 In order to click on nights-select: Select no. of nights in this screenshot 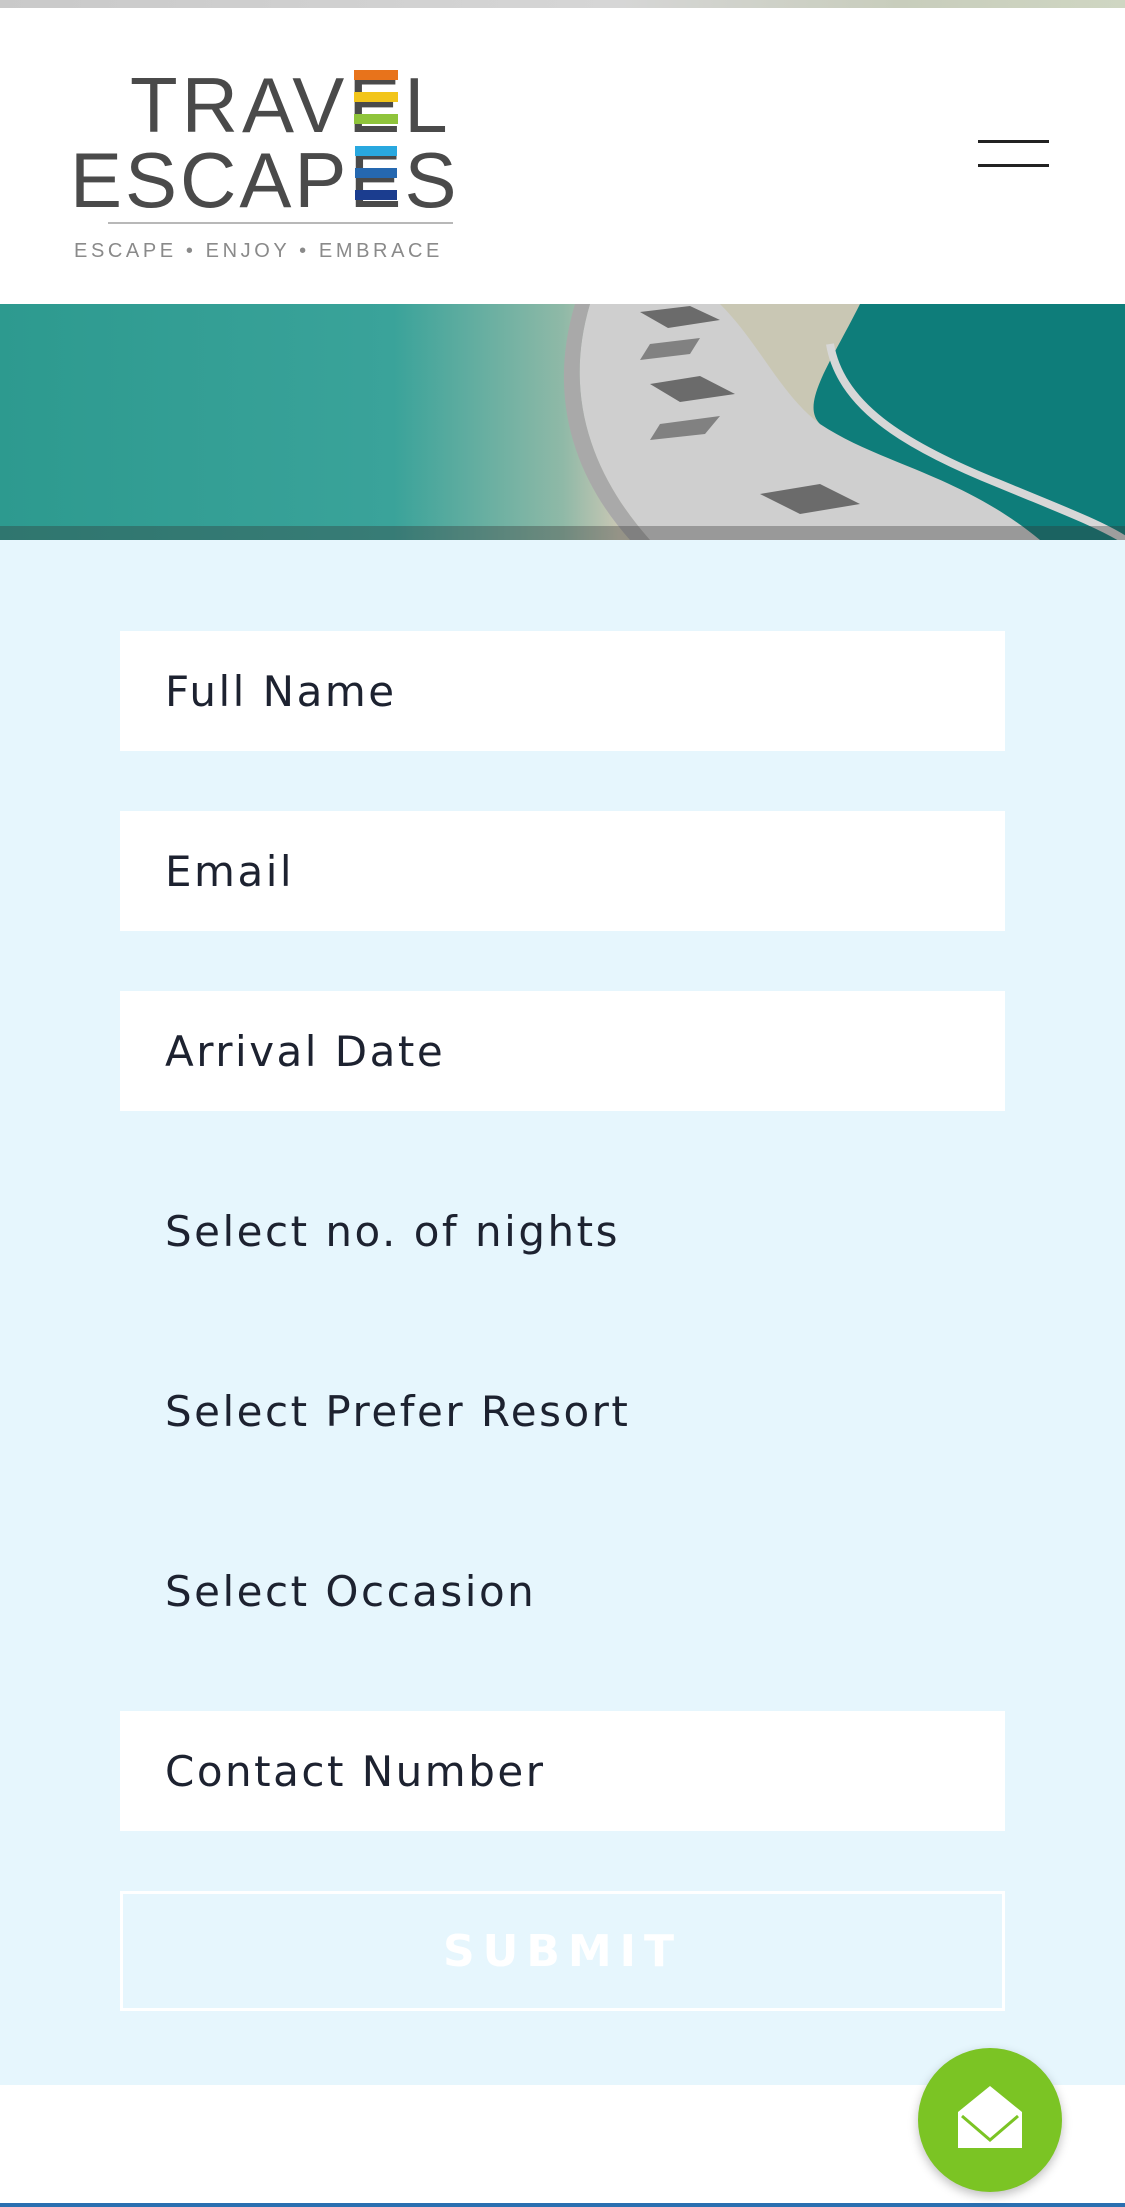, I will do `click(562, 1231)`.